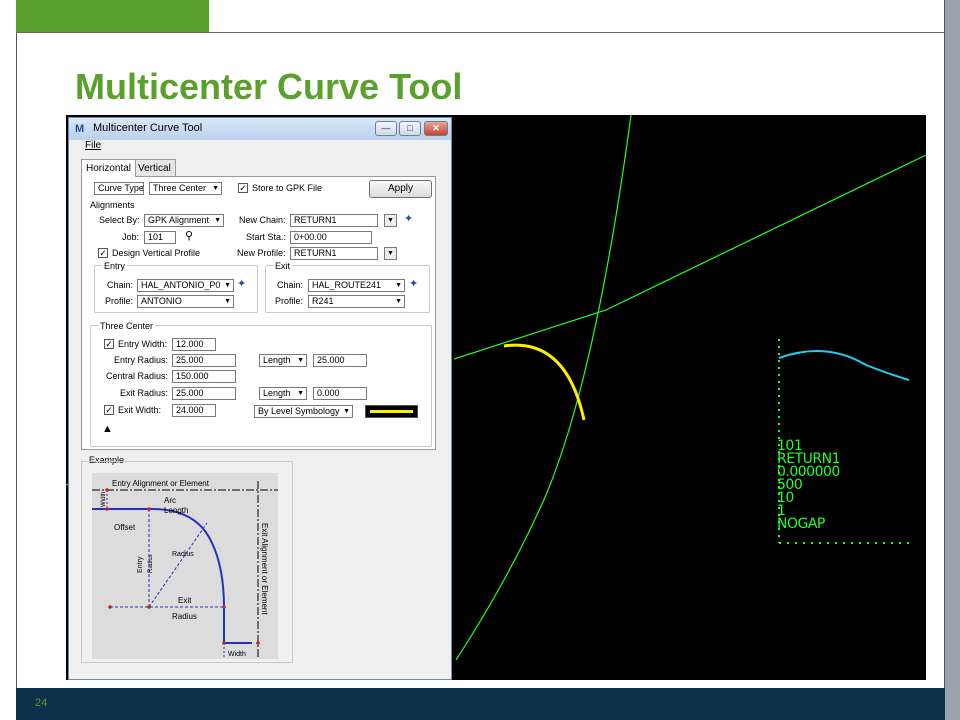 The width and height of the screenshot is (960, 720). What do you see at coordinates (260, 129) in the screenshot?
I see `dialog-titlebar: M Multicenter Curve Tool — □ ✕` at bounding box center [260, 129].